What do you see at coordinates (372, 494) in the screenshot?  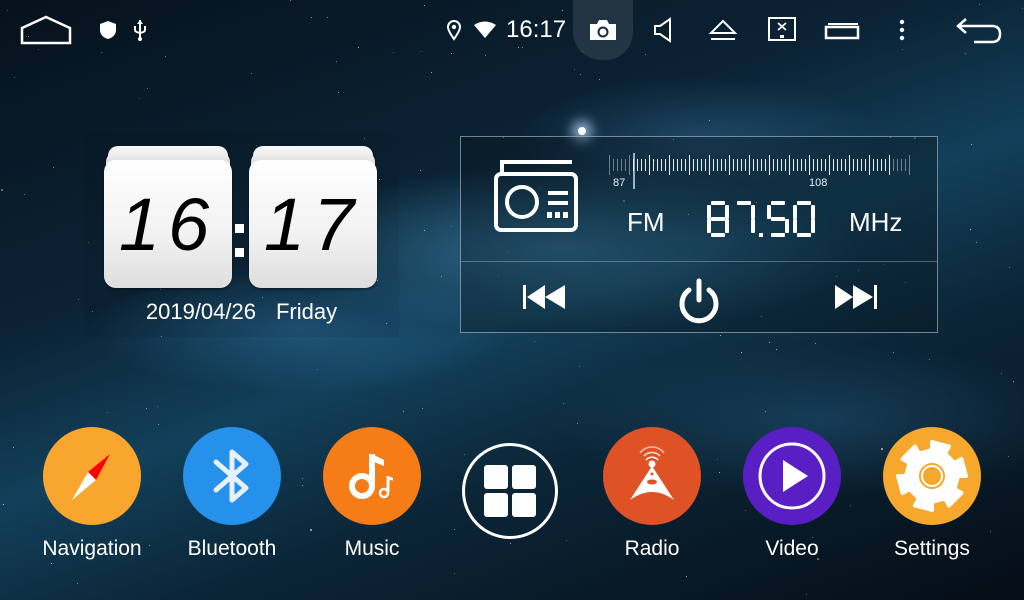 I see `app-music: Music` at bounding box center [372, 494].